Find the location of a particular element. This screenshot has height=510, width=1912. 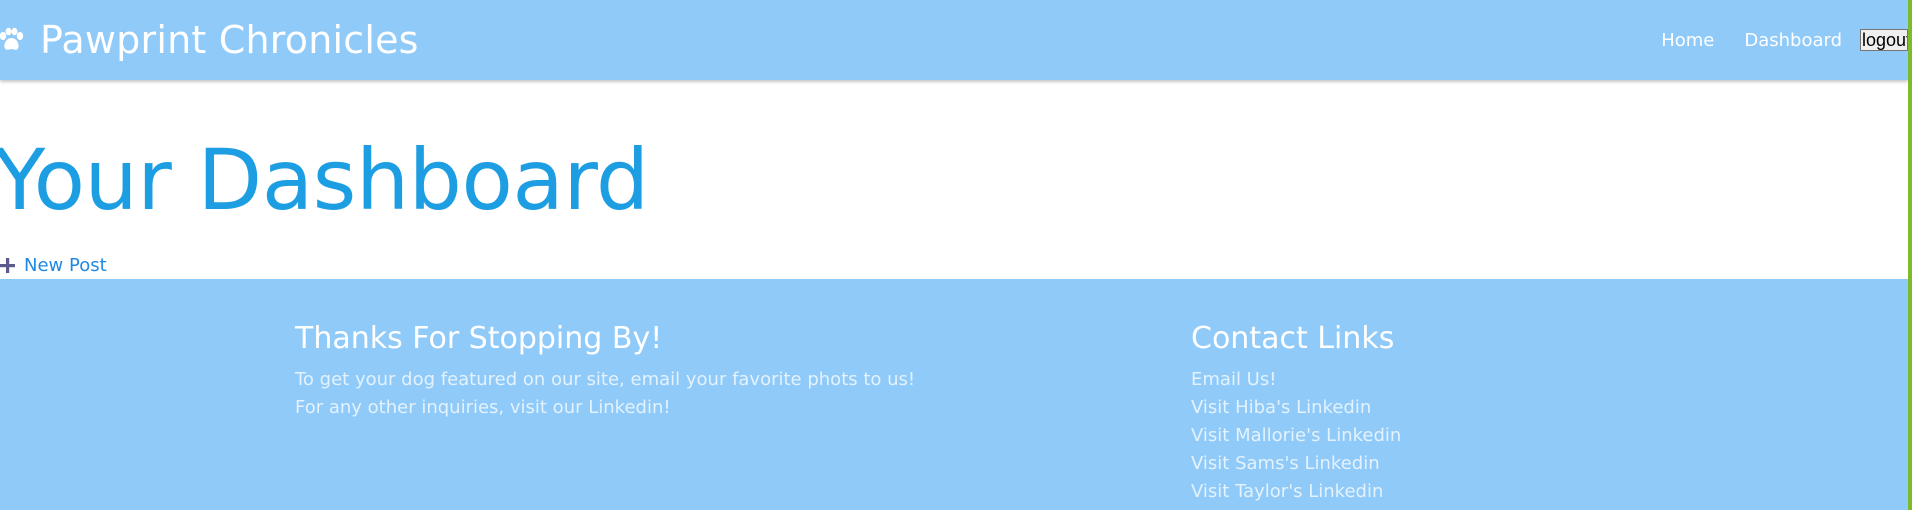

nav-links: Home Dashboard logout is located at coordinates (1769, 40).